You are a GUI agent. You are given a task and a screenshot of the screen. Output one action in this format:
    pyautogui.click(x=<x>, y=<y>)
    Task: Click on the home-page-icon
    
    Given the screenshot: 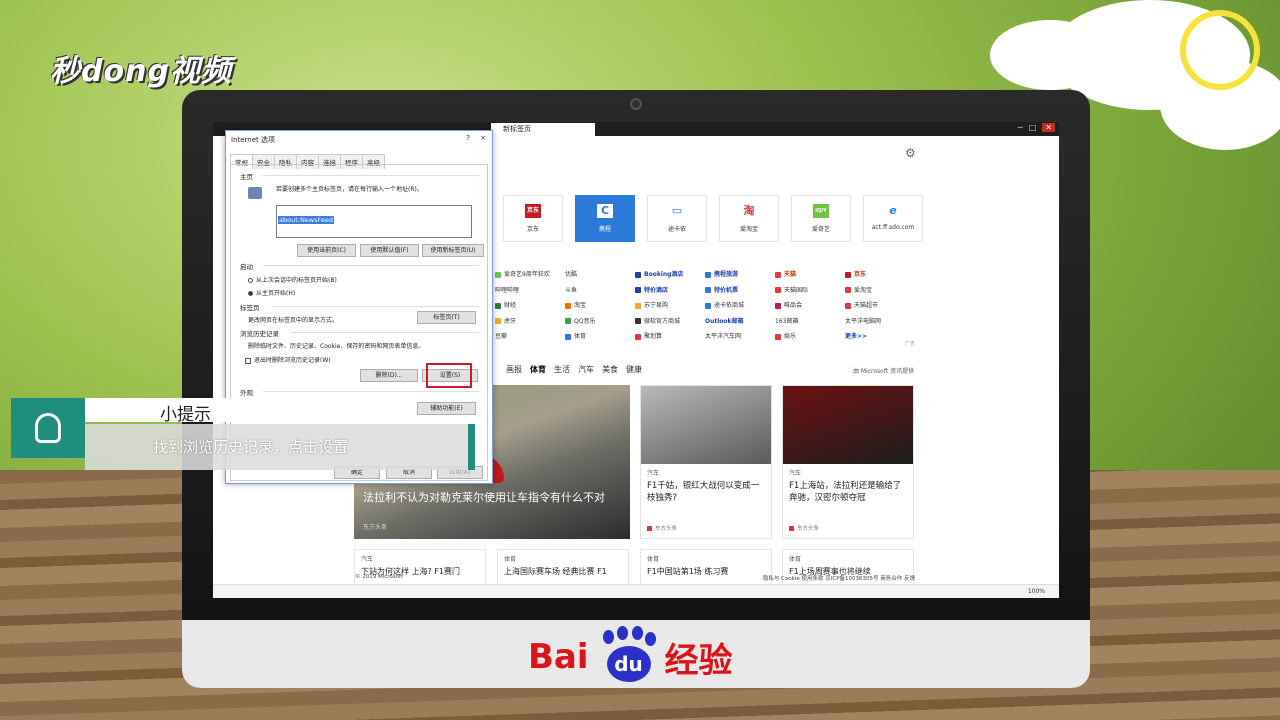 What is the action you would take?
    pyautogui.click(x=255, y=193)
    